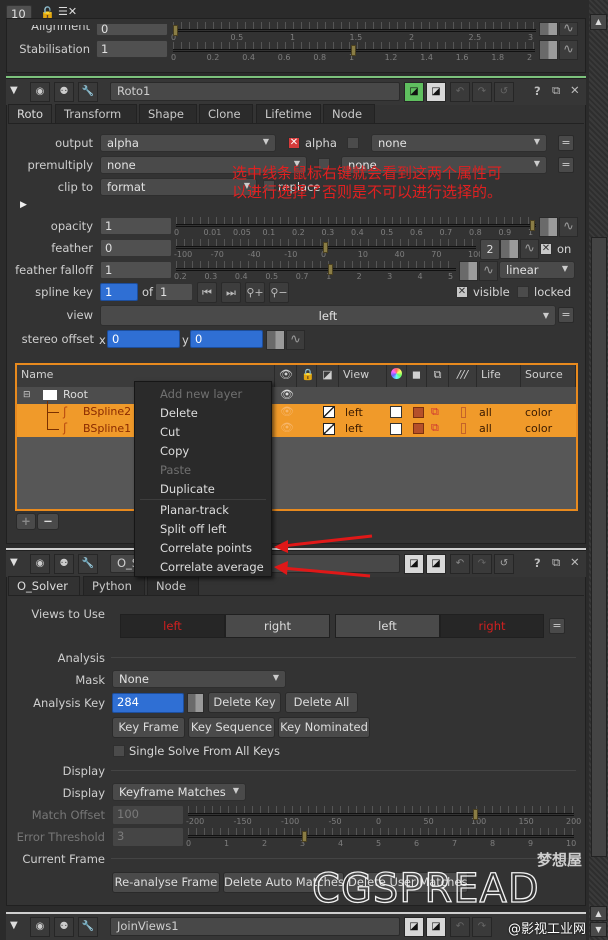 The height and width of the screenshot is (940, 608). I want to click on overlay-icon: ⧉, so click(435, 428).